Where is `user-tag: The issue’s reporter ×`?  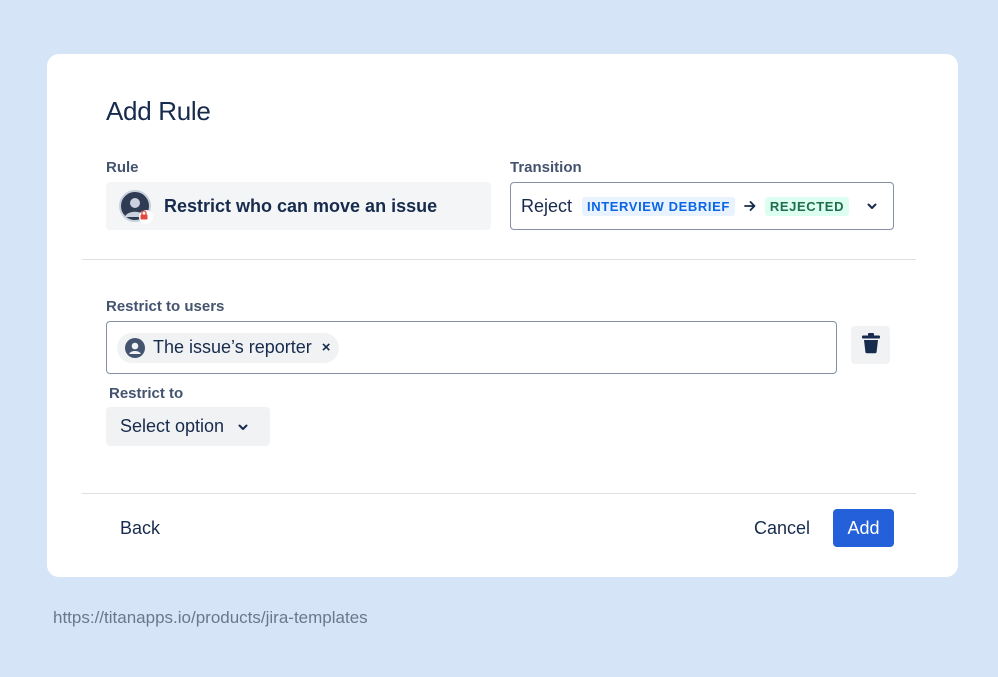
user-tag: The issue’s reporter × is located at coordinates (228, 347).